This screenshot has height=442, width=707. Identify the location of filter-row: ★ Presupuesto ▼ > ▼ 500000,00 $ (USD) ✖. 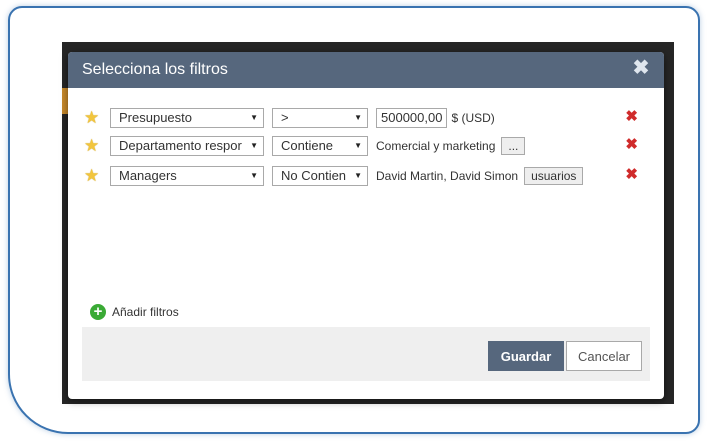
(366, 118).